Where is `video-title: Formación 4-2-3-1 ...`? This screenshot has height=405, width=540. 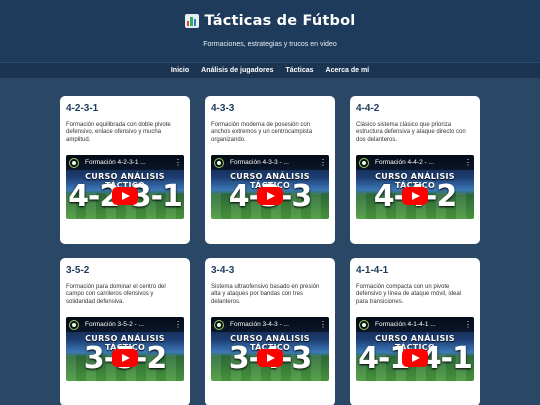
video-title: Formación 4-2-3-1 ... is located at coordinates (129, 162).